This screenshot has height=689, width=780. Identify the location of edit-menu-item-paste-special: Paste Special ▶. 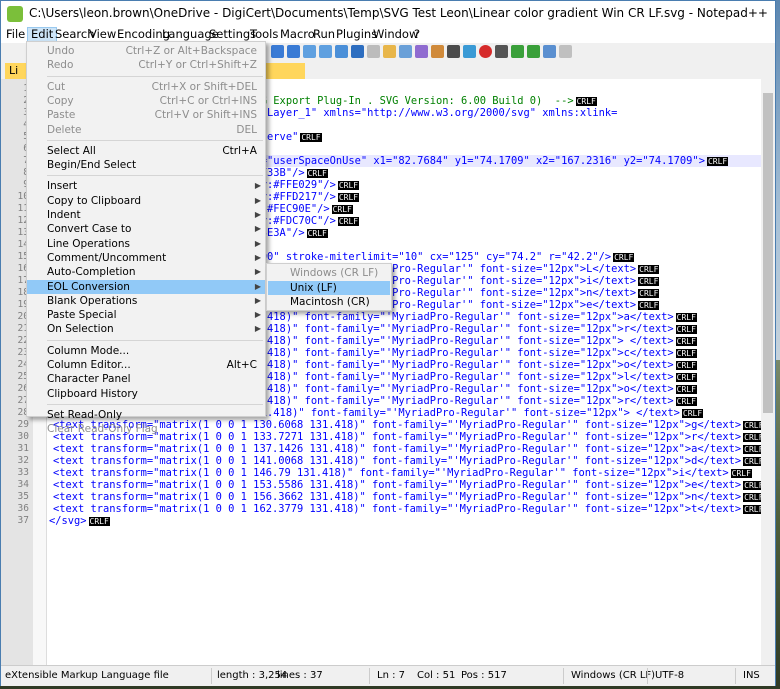
(146, 315).